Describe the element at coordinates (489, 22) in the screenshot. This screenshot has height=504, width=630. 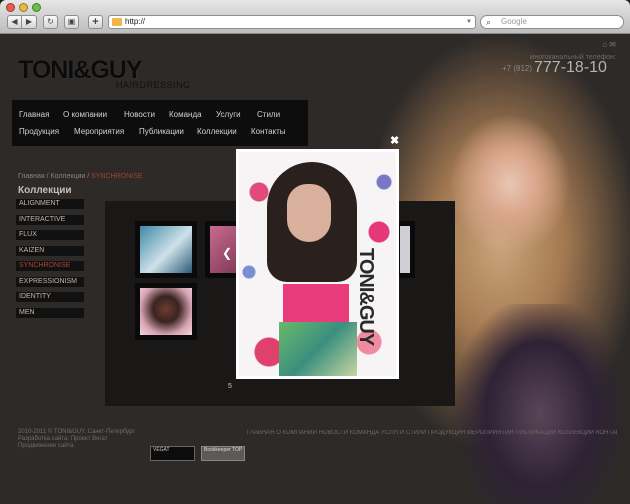
I see `search-icon: ⌕` at that location.